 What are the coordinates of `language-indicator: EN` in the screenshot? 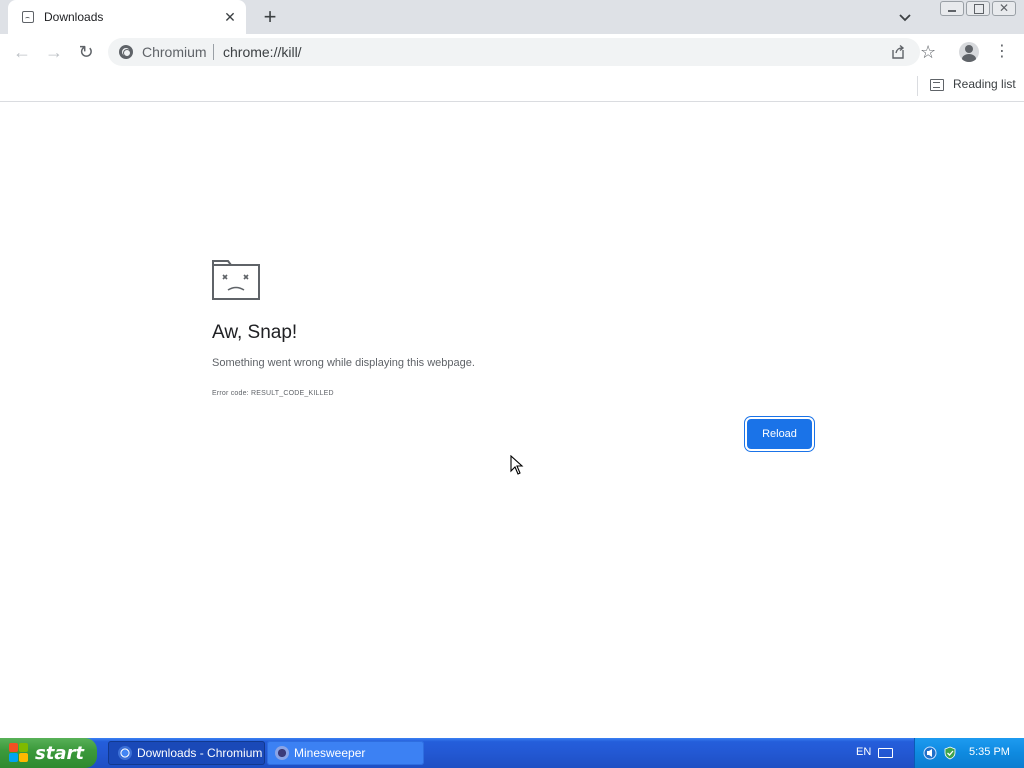 It's located at (863, 752).